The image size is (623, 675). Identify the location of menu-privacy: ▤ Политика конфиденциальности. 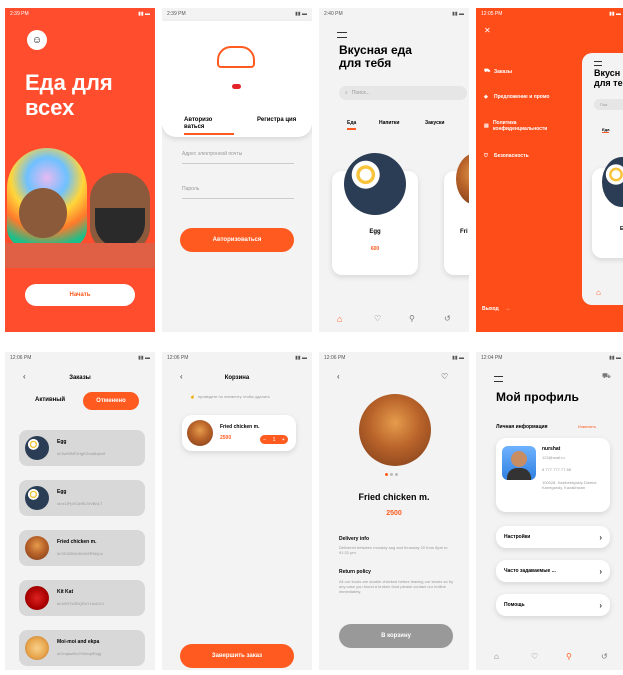
(524, 126).